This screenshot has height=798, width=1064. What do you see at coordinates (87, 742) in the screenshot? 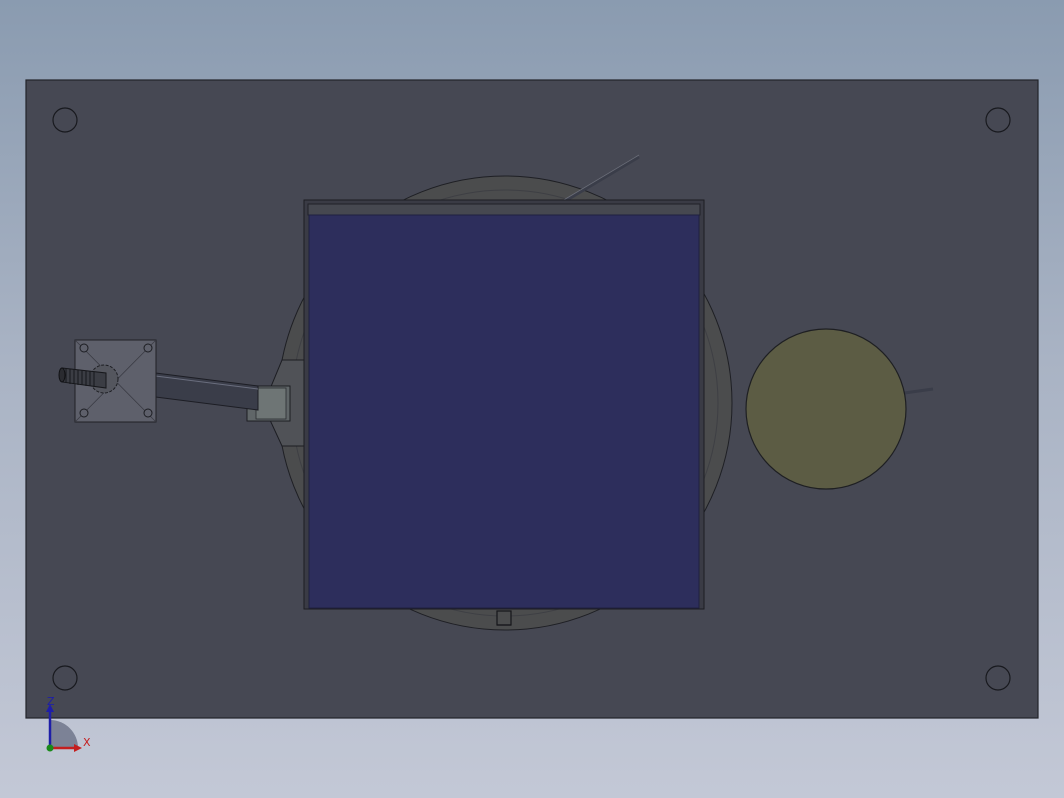
I see `x-axis-label: X` at bounding box center [87, 742].